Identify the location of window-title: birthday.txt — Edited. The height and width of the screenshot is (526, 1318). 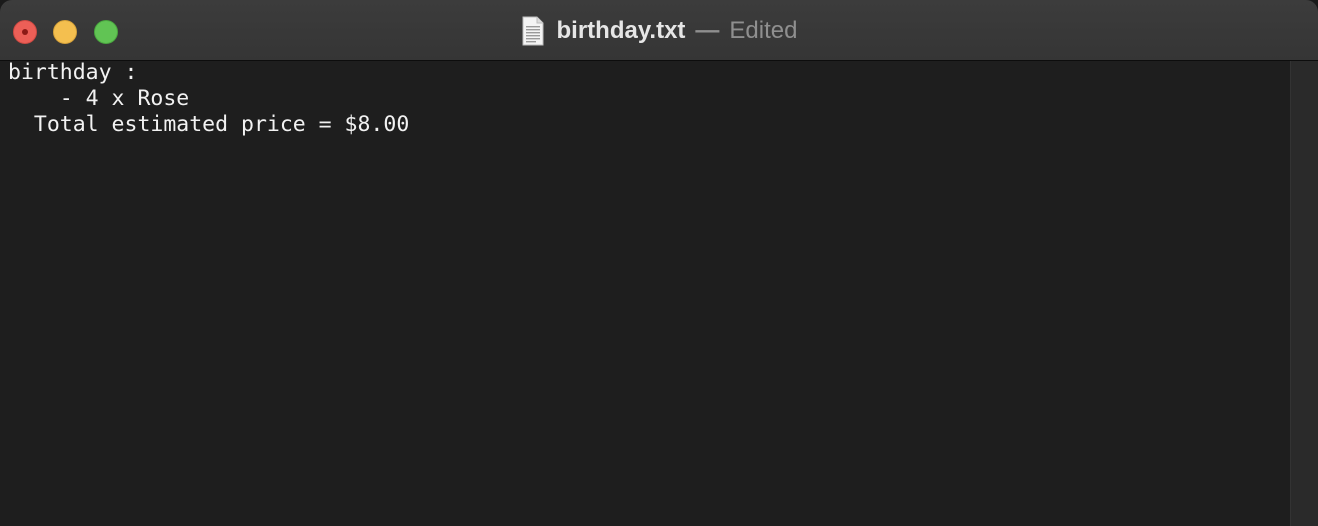
(659, 31).